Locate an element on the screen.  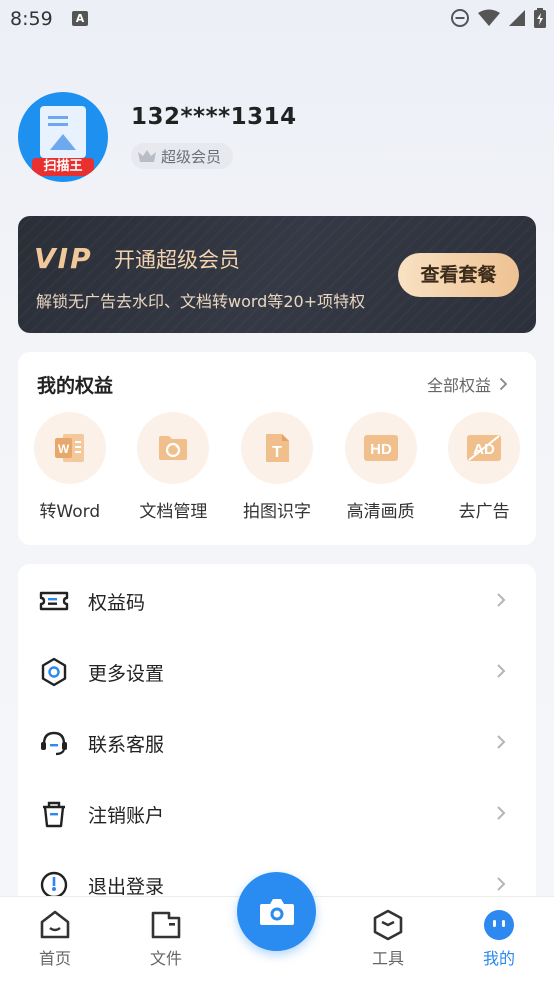
headset-icon is located at coordinates (54, 743).